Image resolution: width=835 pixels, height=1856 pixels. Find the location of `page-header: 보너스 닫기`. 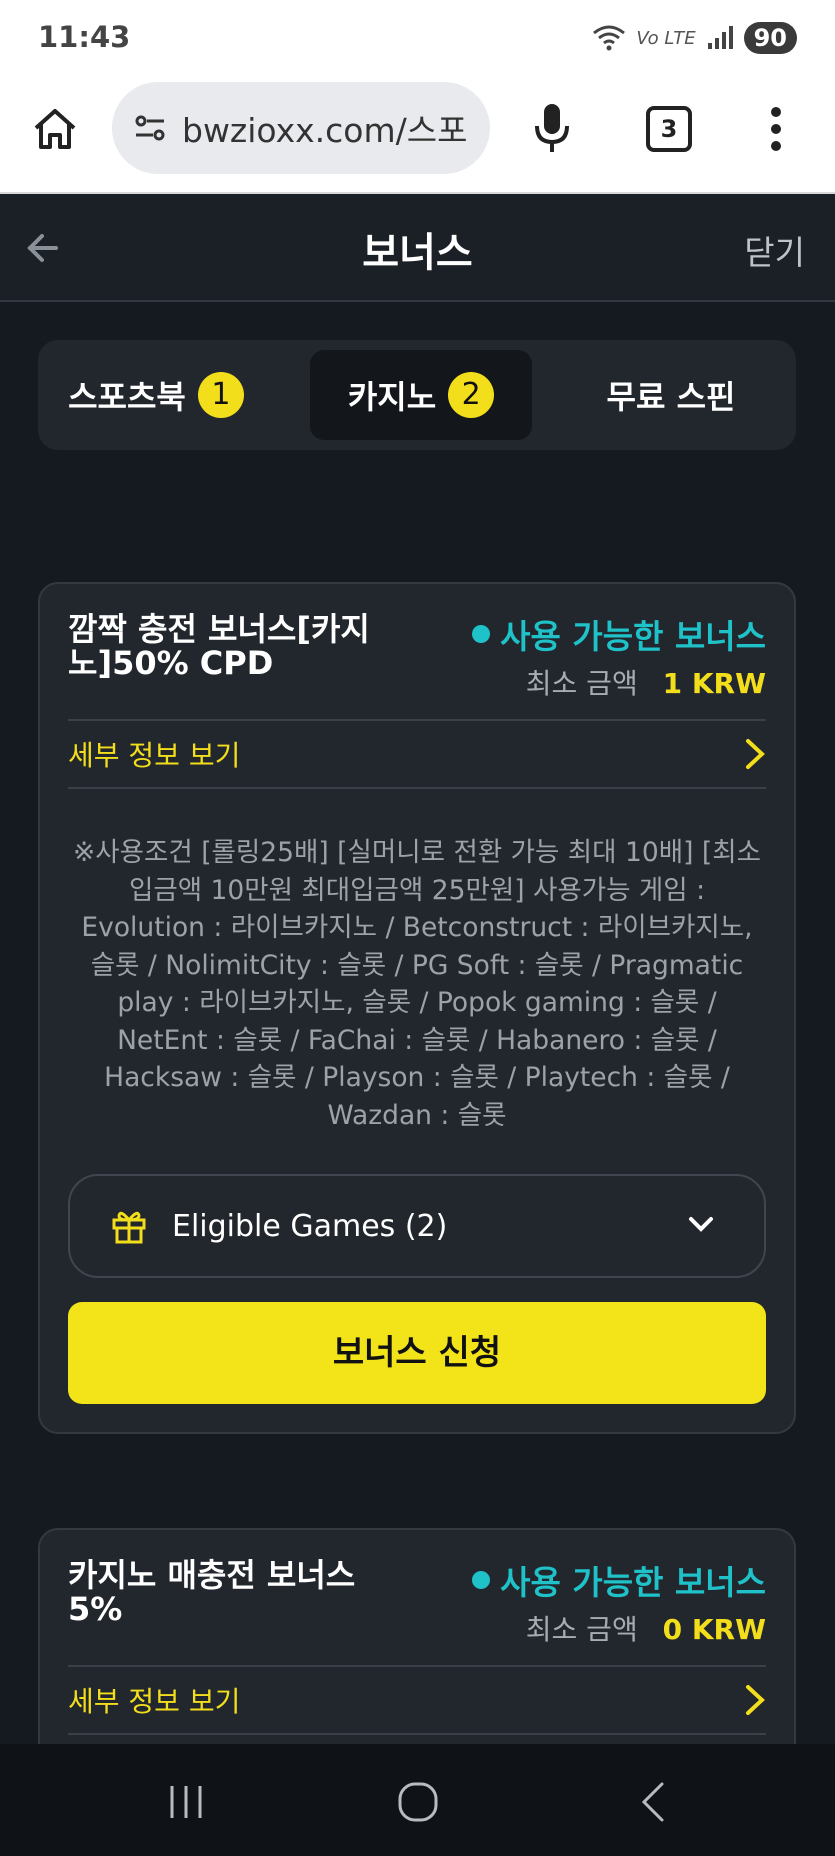

page-header: 보너스 닫기 is located at coordinates (417, 248).